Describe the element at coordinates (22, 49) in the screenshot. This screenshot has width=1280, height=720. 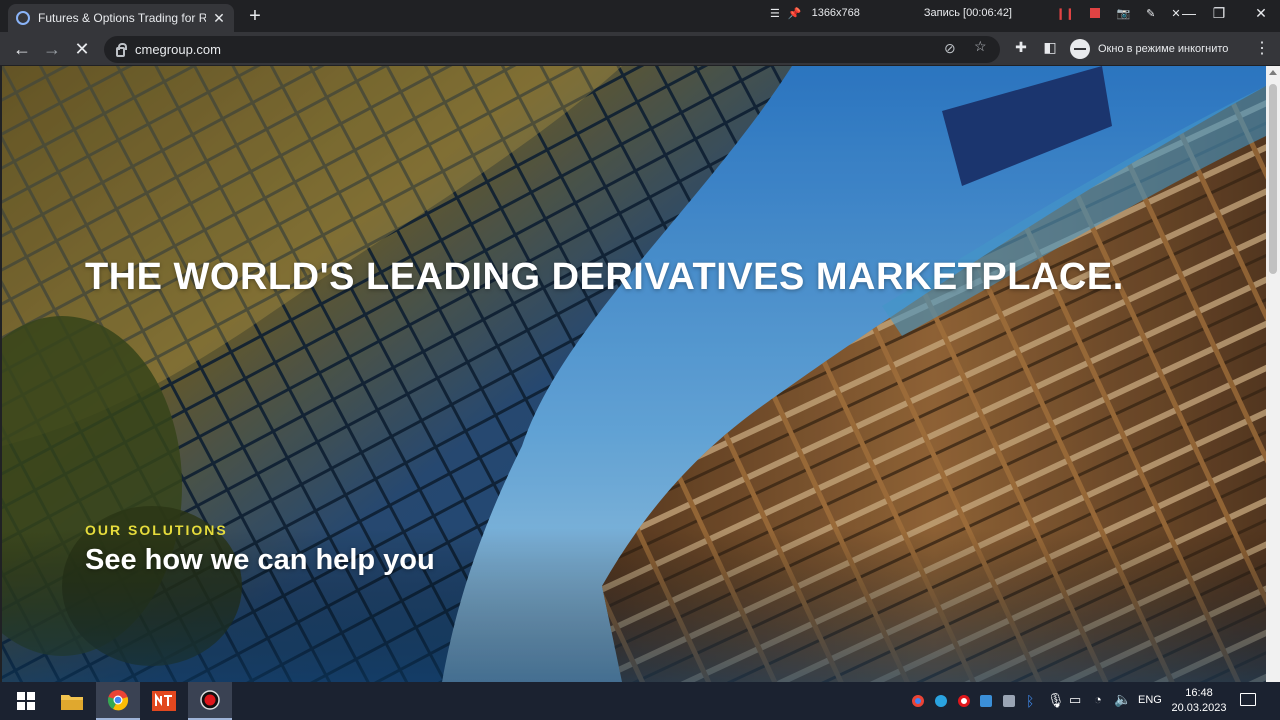
I see `back-icon: ←` at that location.